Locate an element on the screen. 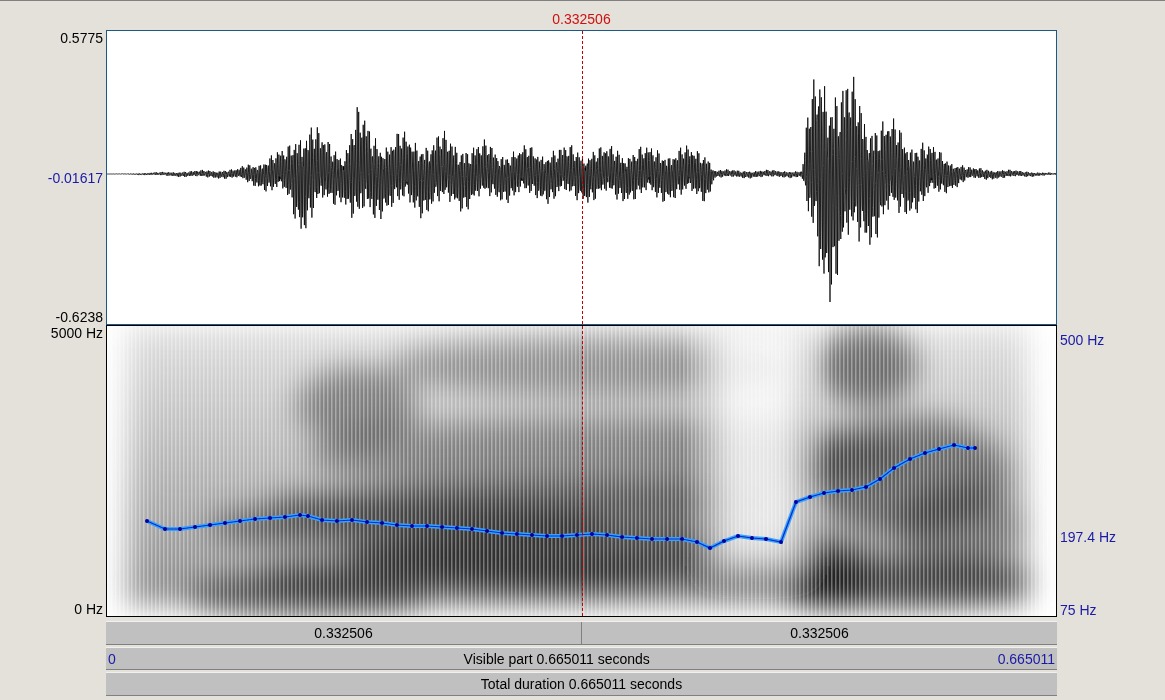  amplitude-max-label: 0.5775 is located at coordinates (81, 38).